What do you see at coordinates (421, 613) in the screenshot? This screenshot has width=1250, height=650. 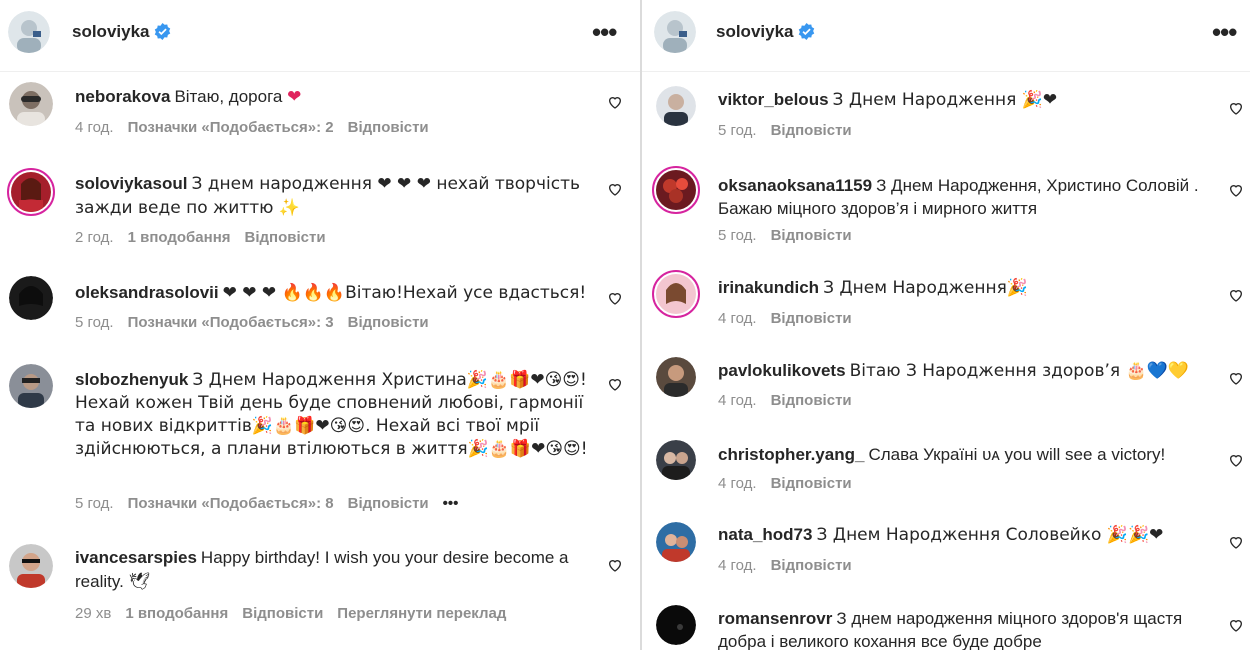 I see `translate-button: Переглянути переклад` at bounding box center [421, 613].